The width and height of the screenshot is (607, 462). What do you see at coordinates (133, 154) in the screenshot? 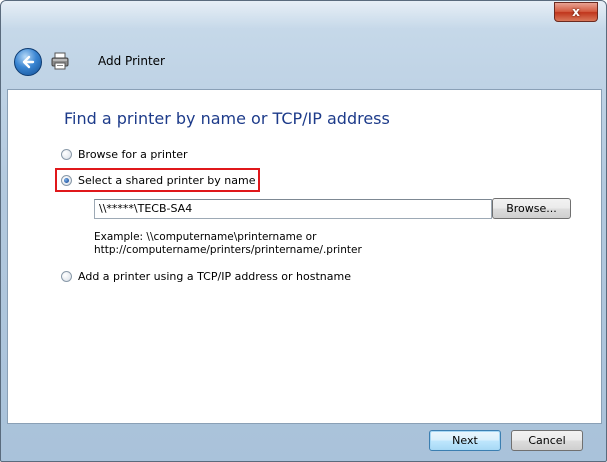
I see `radio-label: Browse for a printer` at bounding box center [133, 154].